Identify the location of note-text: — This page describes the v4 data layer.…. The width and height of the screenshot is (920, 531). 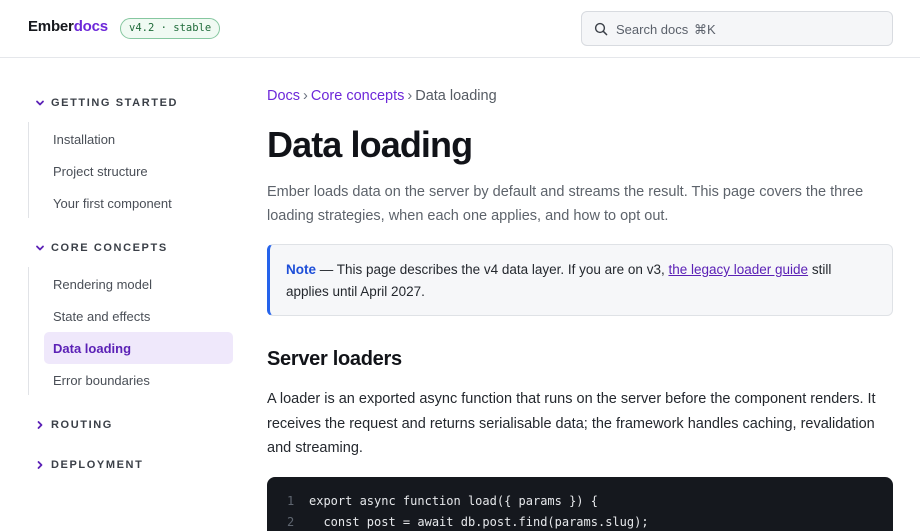
(492, 269).